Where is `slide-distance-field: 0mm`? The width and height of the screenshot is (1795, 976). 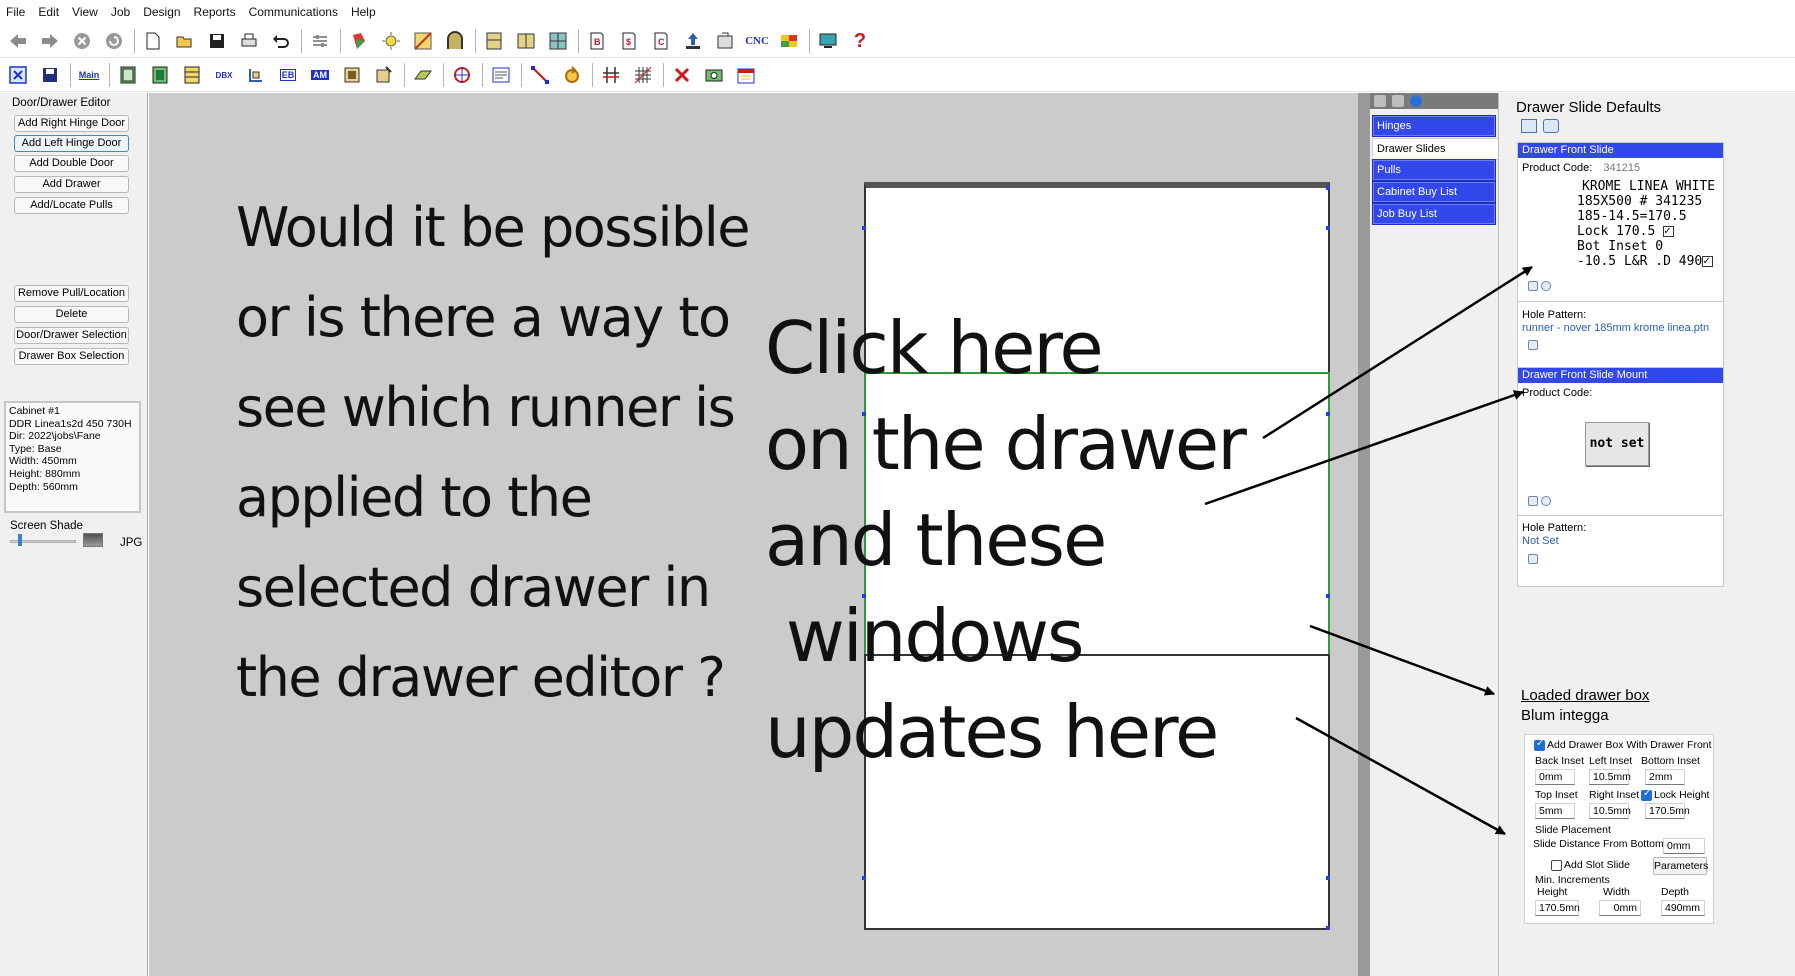 slide-distance-field: 0mm is located at coordinates (1684, 846).